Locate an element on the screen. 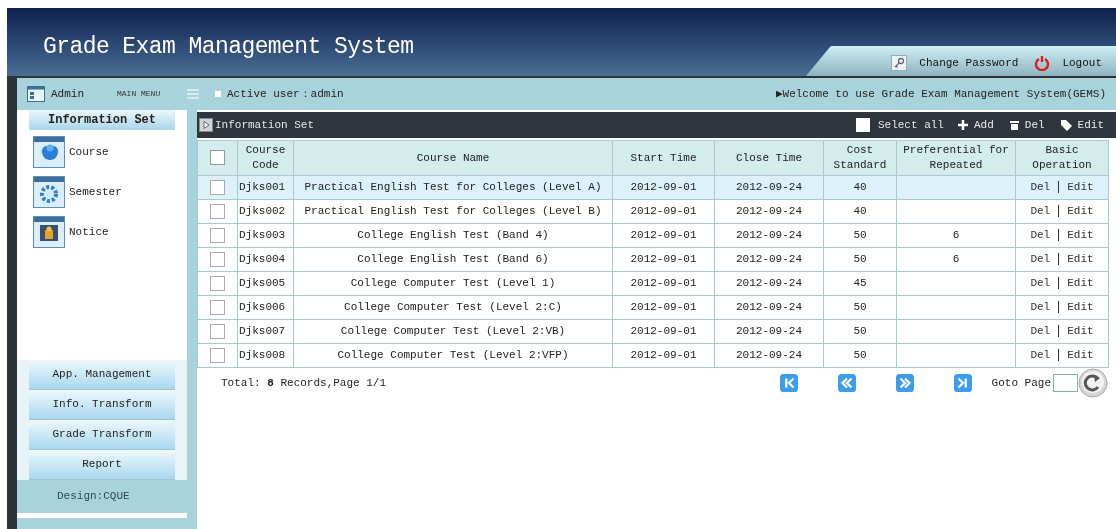 Image resolution: width=1116 pixels, height=529 pixels. column-header: Basic Operation is located at coordinates (1062, 158).